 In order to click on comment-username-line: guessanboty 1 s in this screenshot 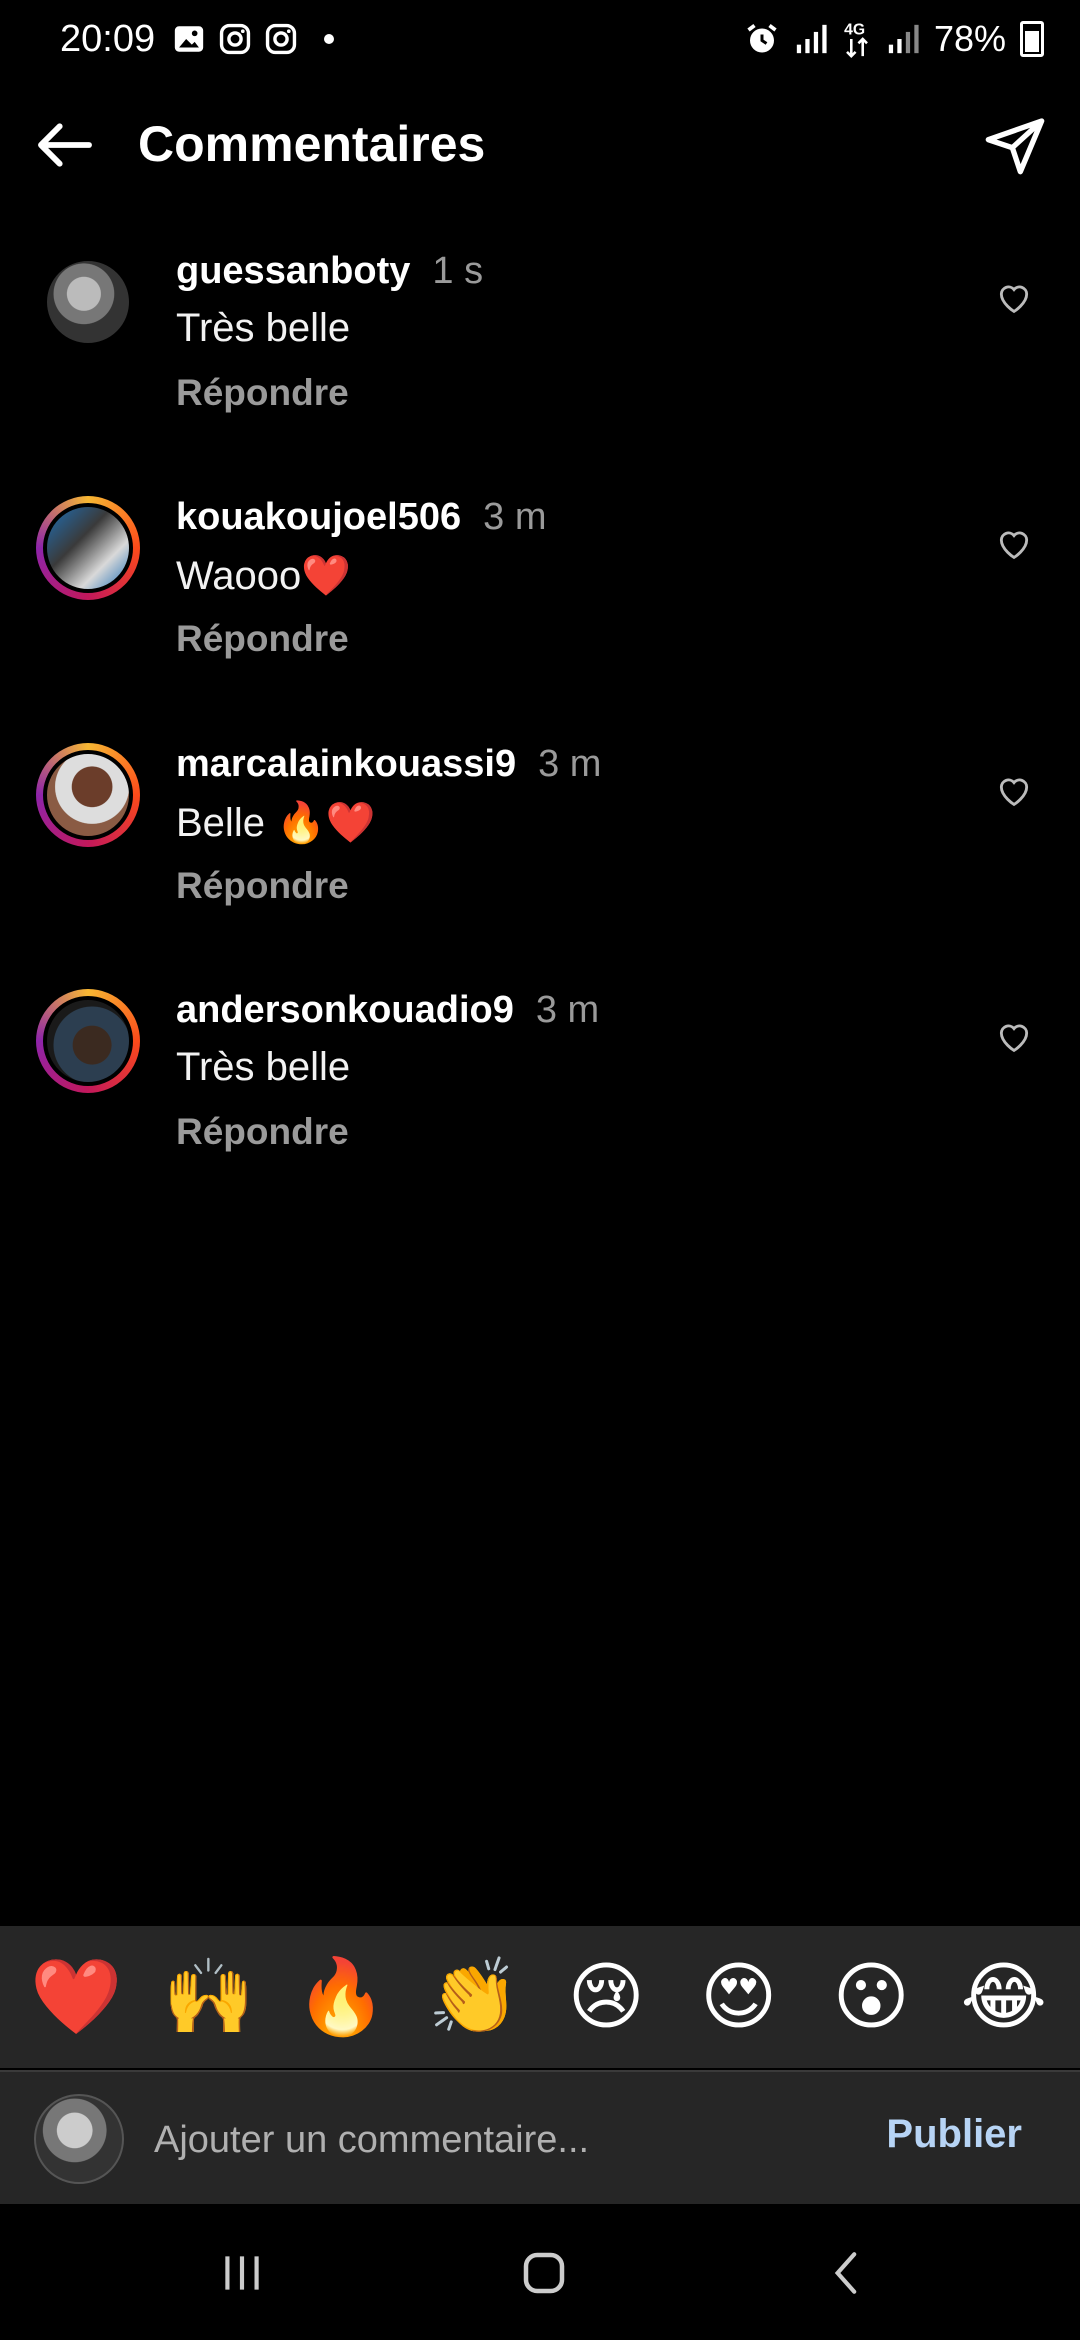, I will do `click(329, 271)`.